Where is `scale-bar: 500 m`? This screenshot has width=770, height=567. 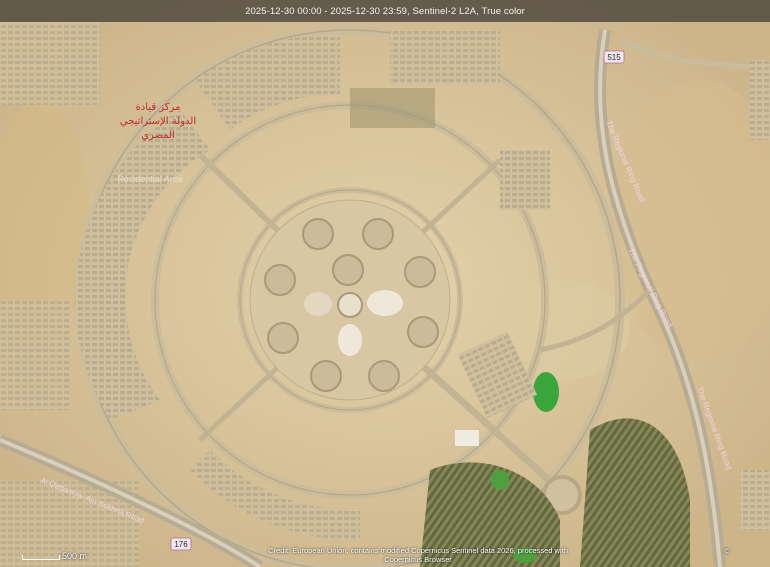
scale-bar: 500 m is located at coordinates (57, 557).